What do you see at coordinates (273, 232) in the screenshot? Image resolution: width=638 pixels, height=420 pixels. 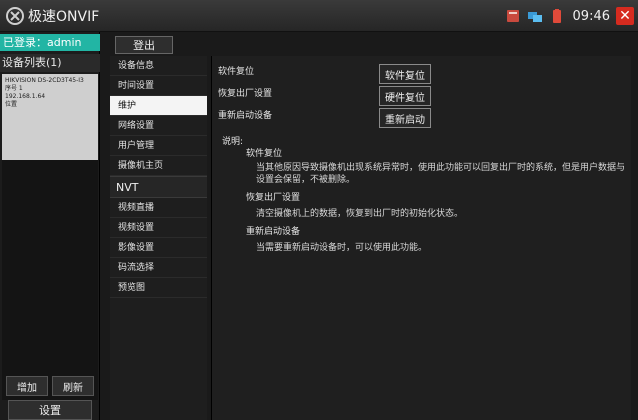 I see `desc-reboot-title: 重新启动设备` at bounding box center [273, 232].